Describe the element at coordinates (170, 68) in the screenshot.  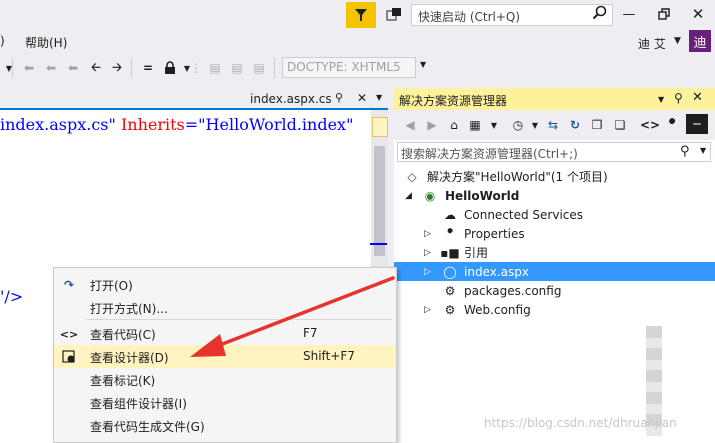
I see `lock-icon` at that location.